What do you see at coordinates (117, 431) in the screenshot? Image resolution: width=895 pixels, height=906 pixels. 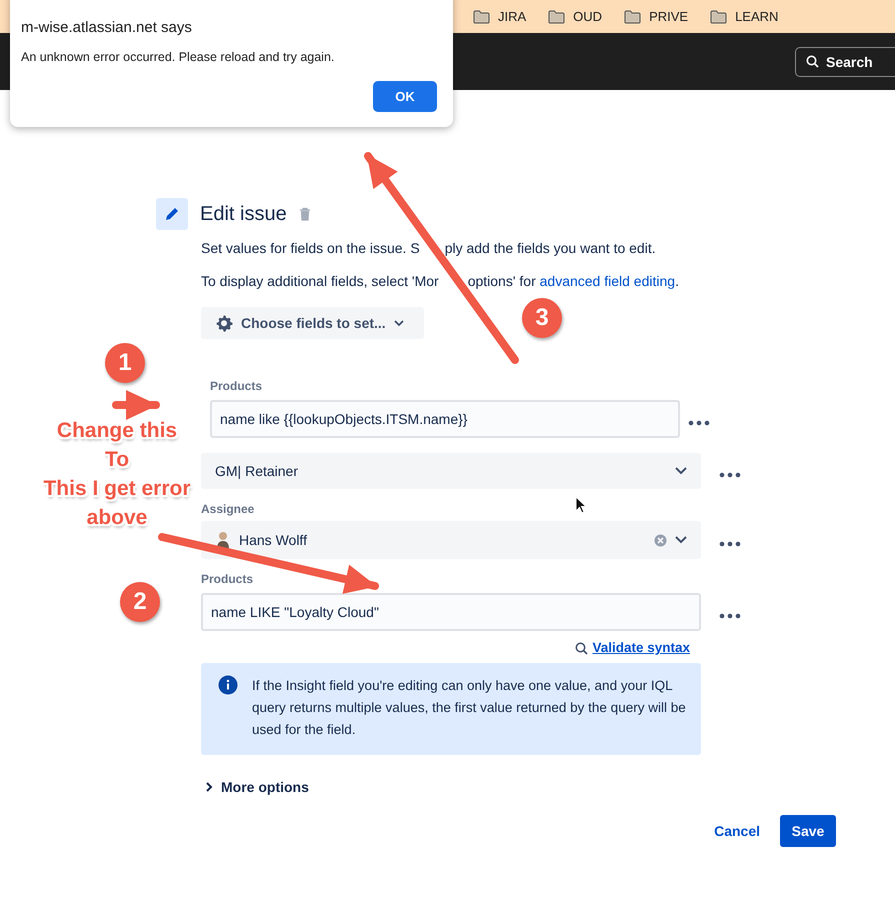 I see `annotation-text: Change this` at bounding box center [117, 431].